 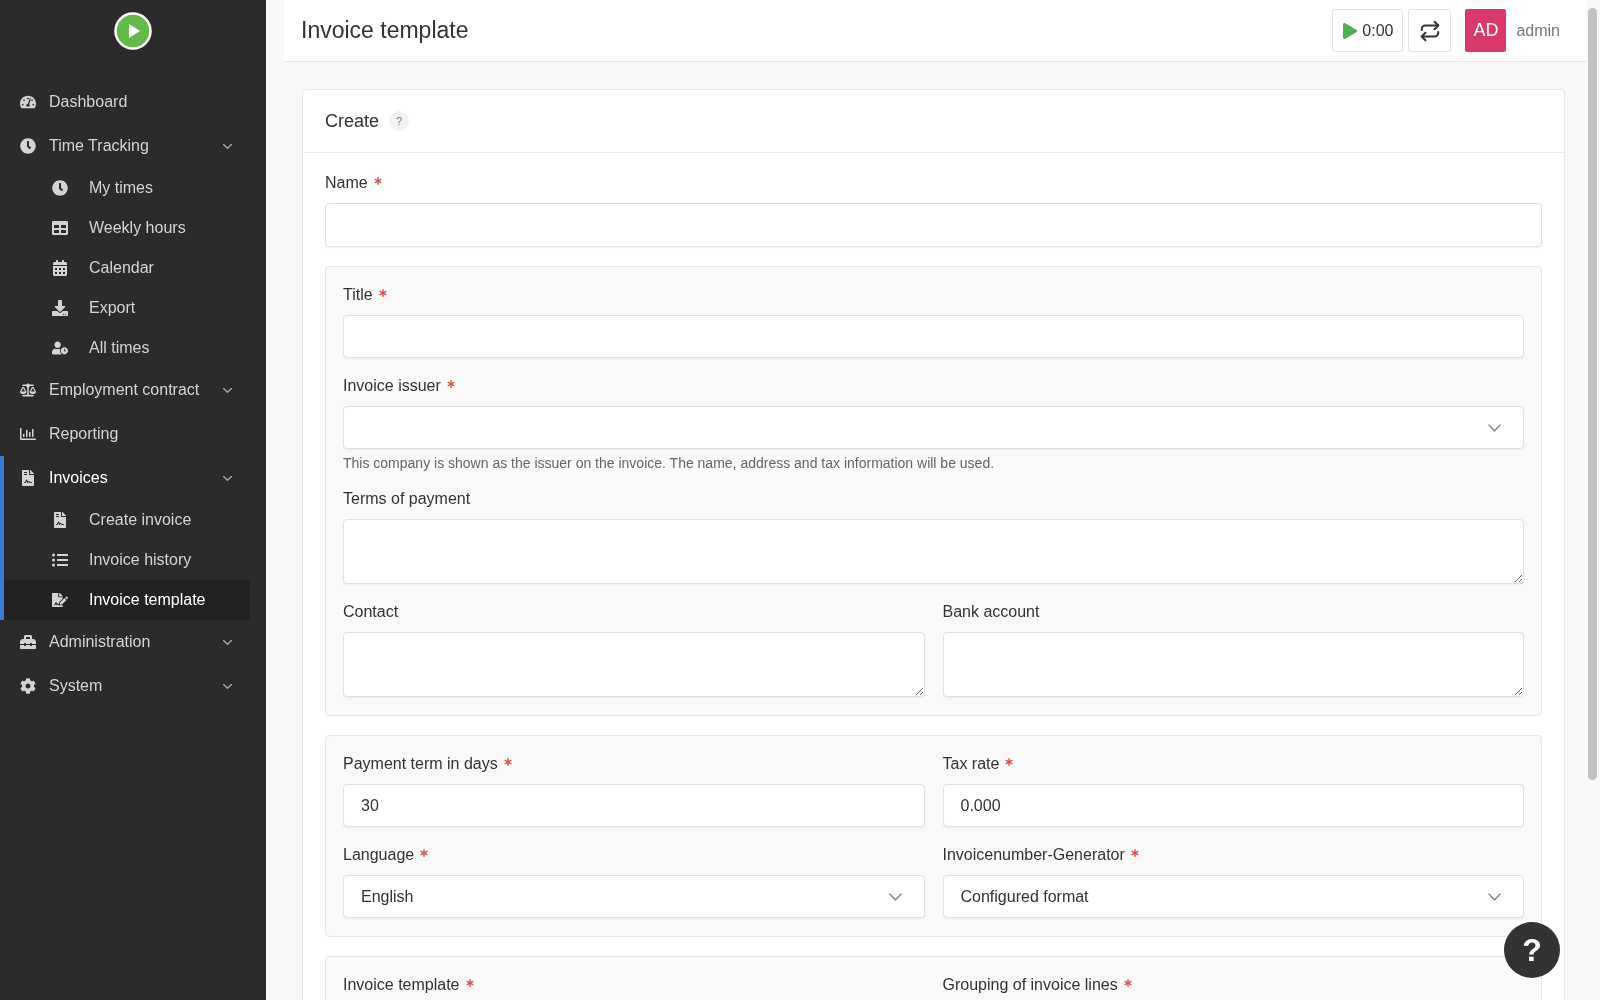 What do you see at coordinates (1368, 30) in the screenshot?
I see `timer-button: 0:00` at bounding box center [1368, 30].